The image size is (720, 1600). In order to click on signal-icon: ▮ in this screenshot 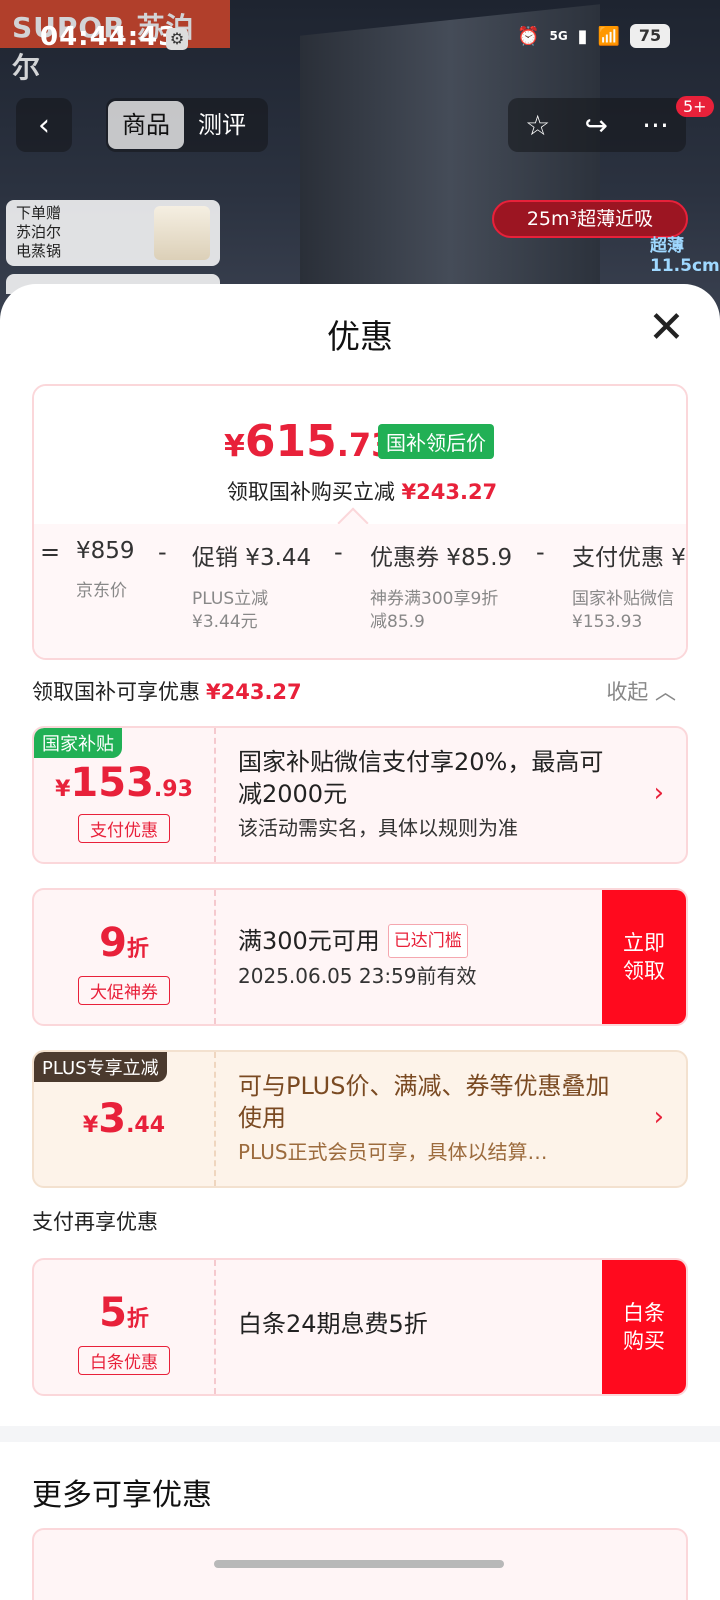, I will do `click(582, 36)`.